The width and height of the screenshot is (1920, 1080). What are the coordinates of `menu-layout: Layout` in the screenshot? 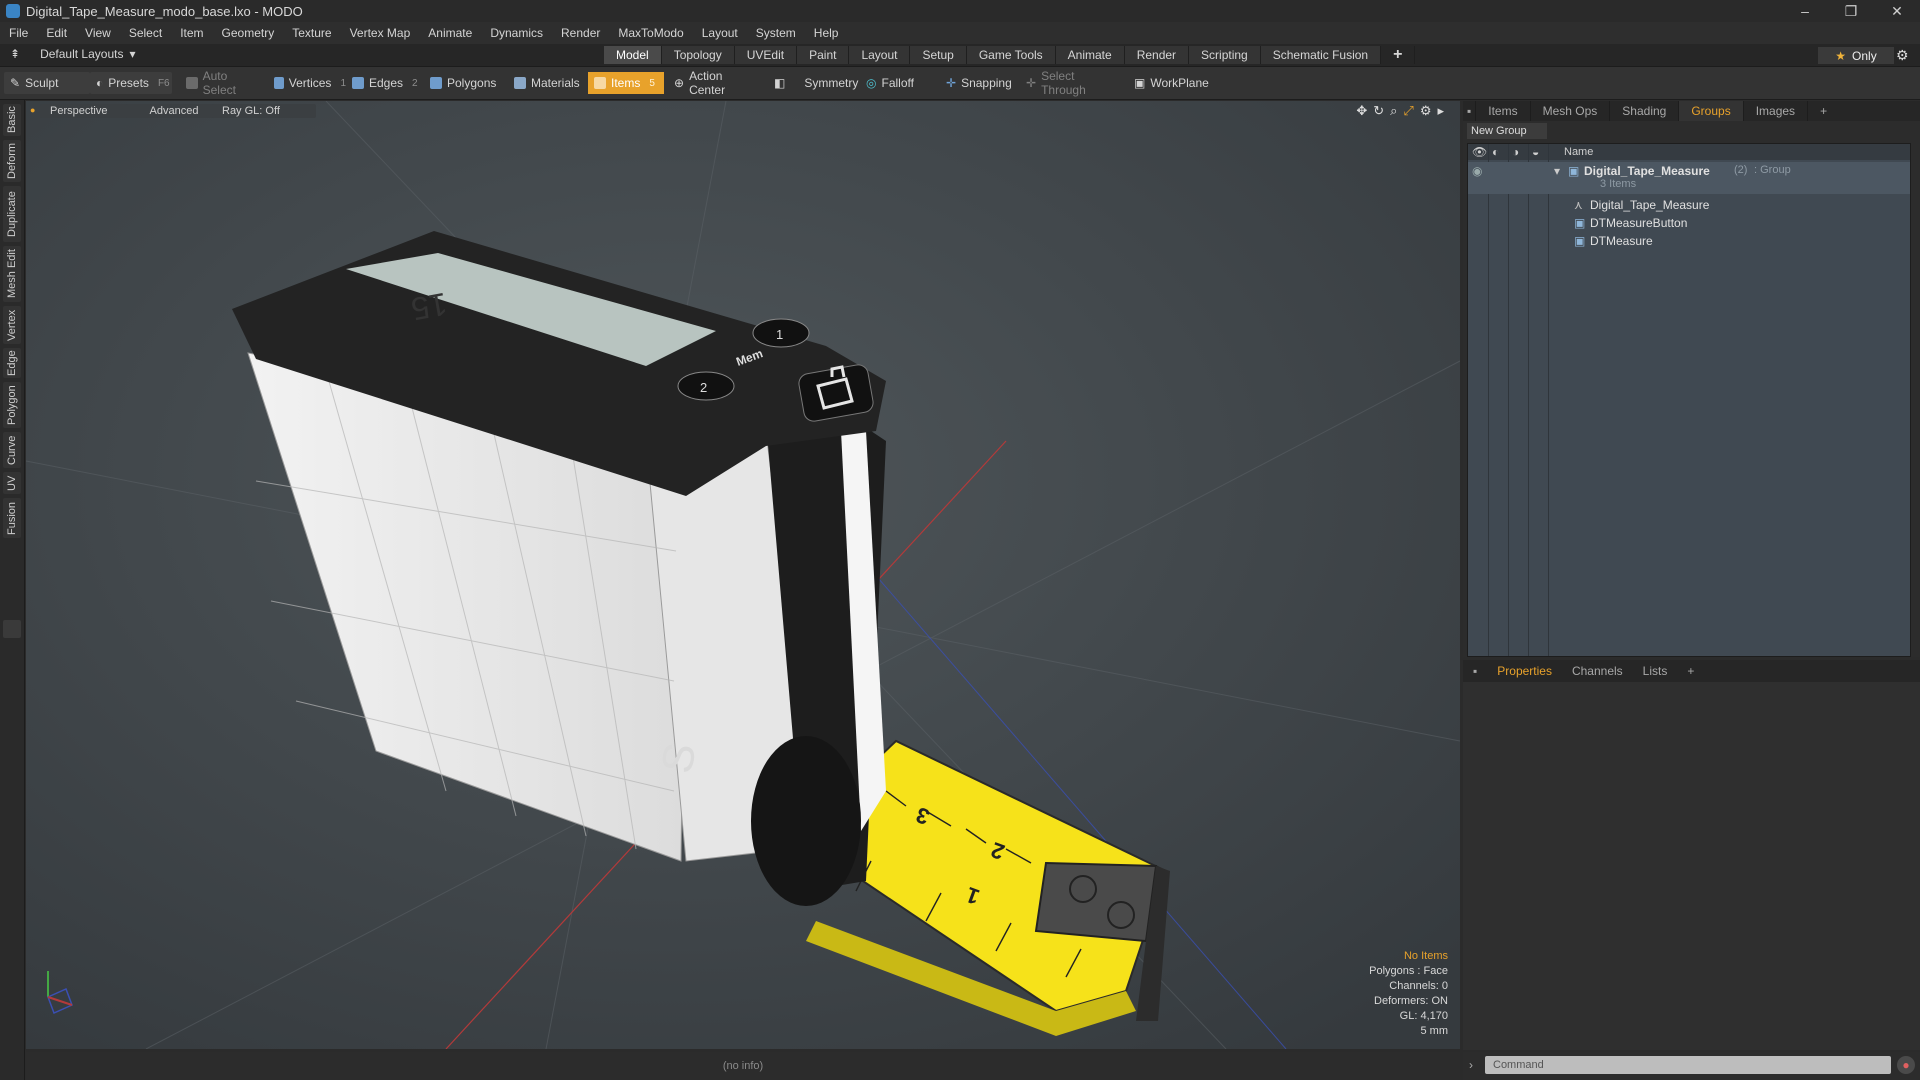 It's located at (720, 33).